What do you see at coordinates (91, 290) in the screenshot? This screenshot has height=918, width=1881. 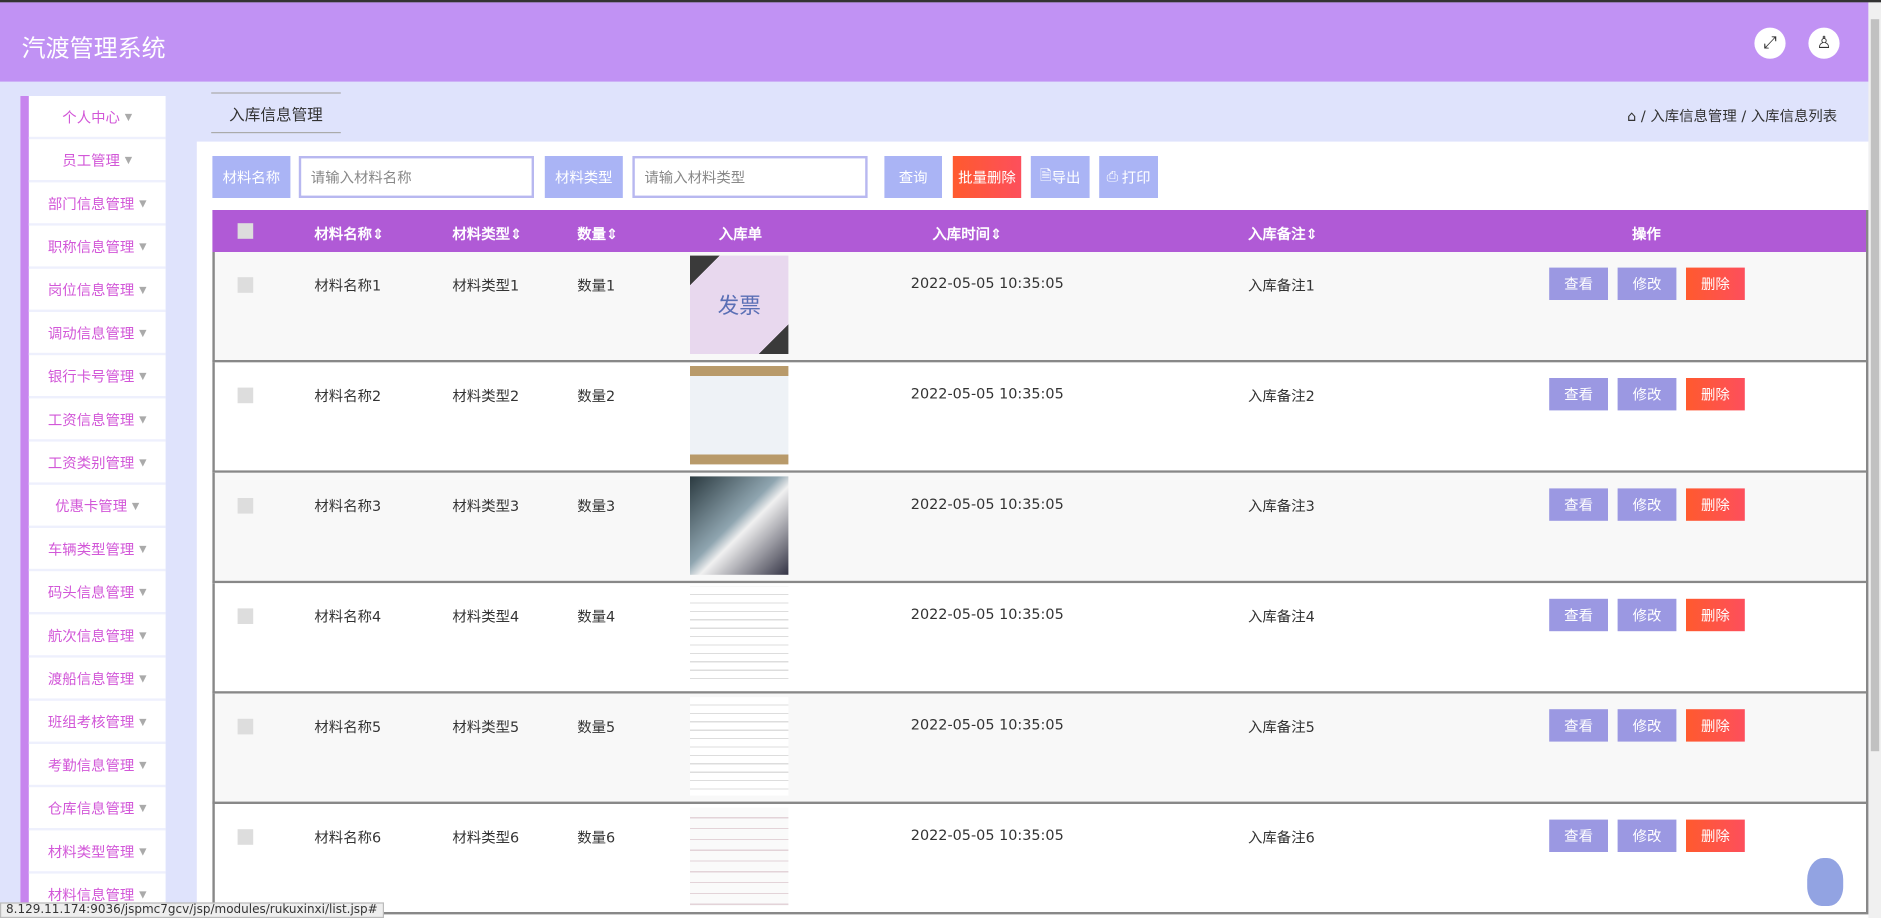 I see `sidebar-item-label: 岗位信息管理` at bounding box center [91, 290].